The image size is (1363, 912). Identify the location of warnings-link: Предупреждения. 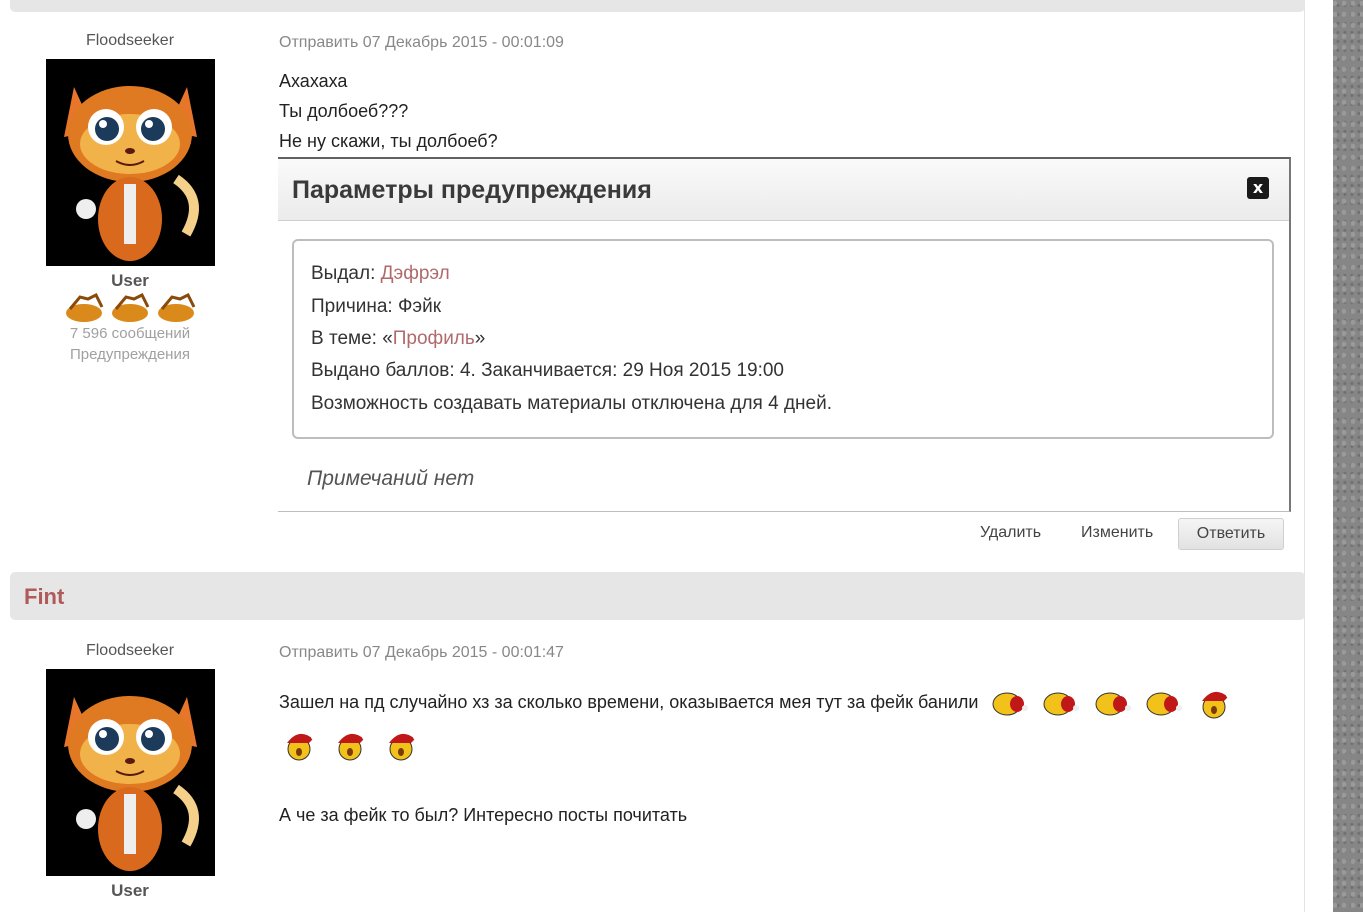
(130, 354).